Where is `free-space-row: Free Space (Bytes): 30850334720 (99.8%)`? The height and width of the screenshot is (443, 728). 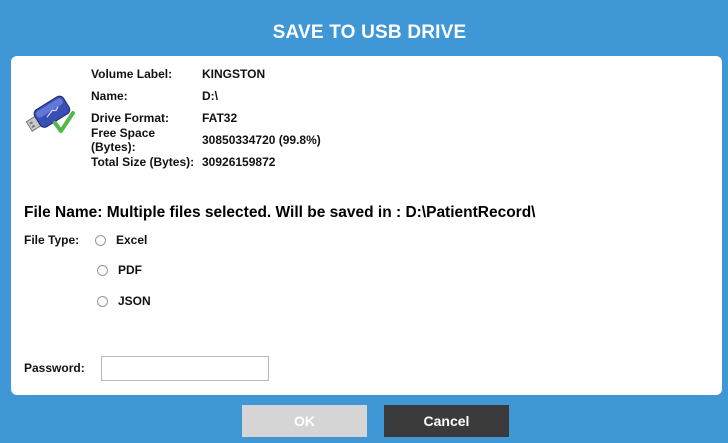 free-space-row: Free Space (Bytes): 30850334720 (99.8%) is located at coordinates (206, 140).